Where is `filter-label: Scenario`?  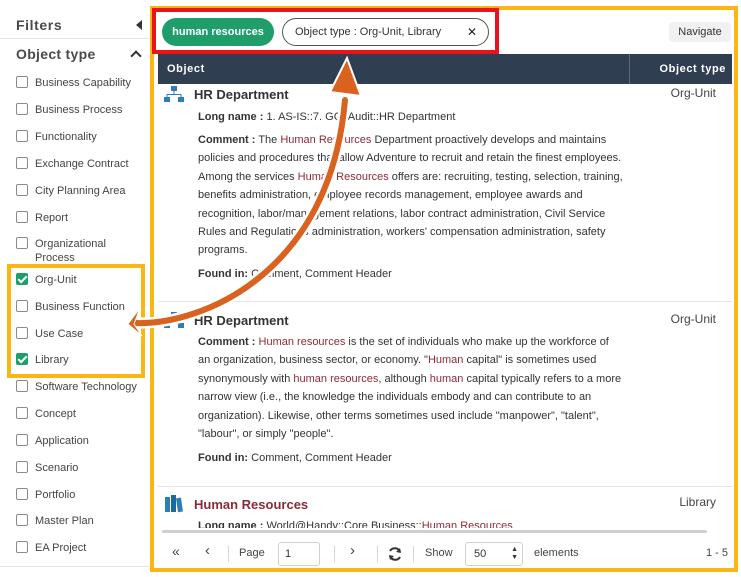 filter-label: Scenario is located at coordinates (57, 468).